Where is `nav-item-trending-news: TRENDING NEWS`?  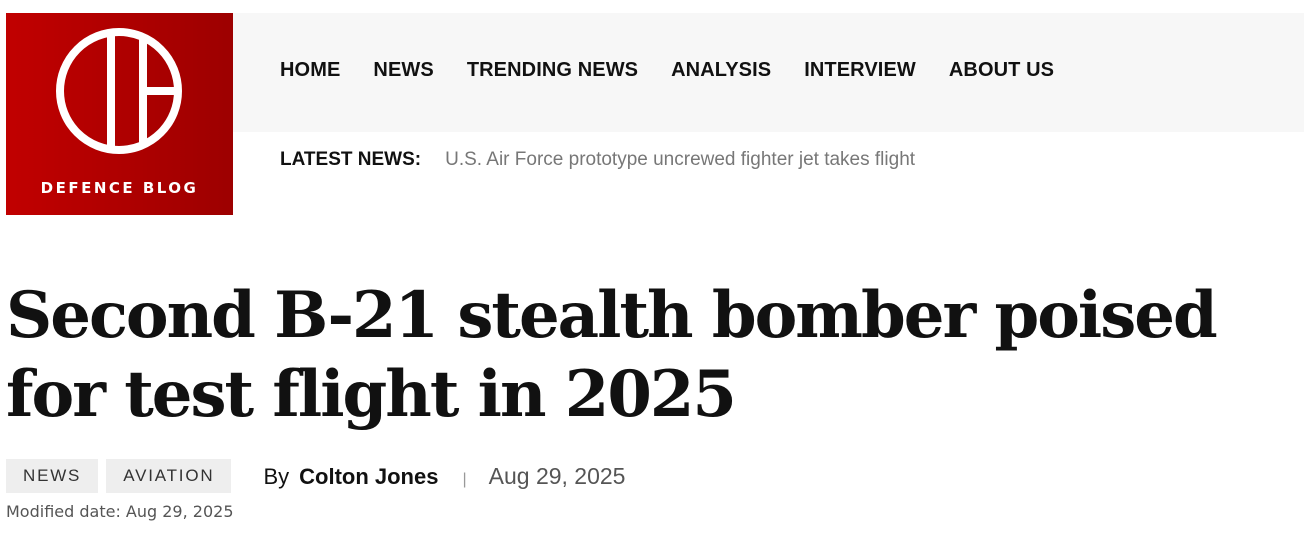
nav-item-trending-news: TRENDING NEWS is located at coordinates (552, 70).